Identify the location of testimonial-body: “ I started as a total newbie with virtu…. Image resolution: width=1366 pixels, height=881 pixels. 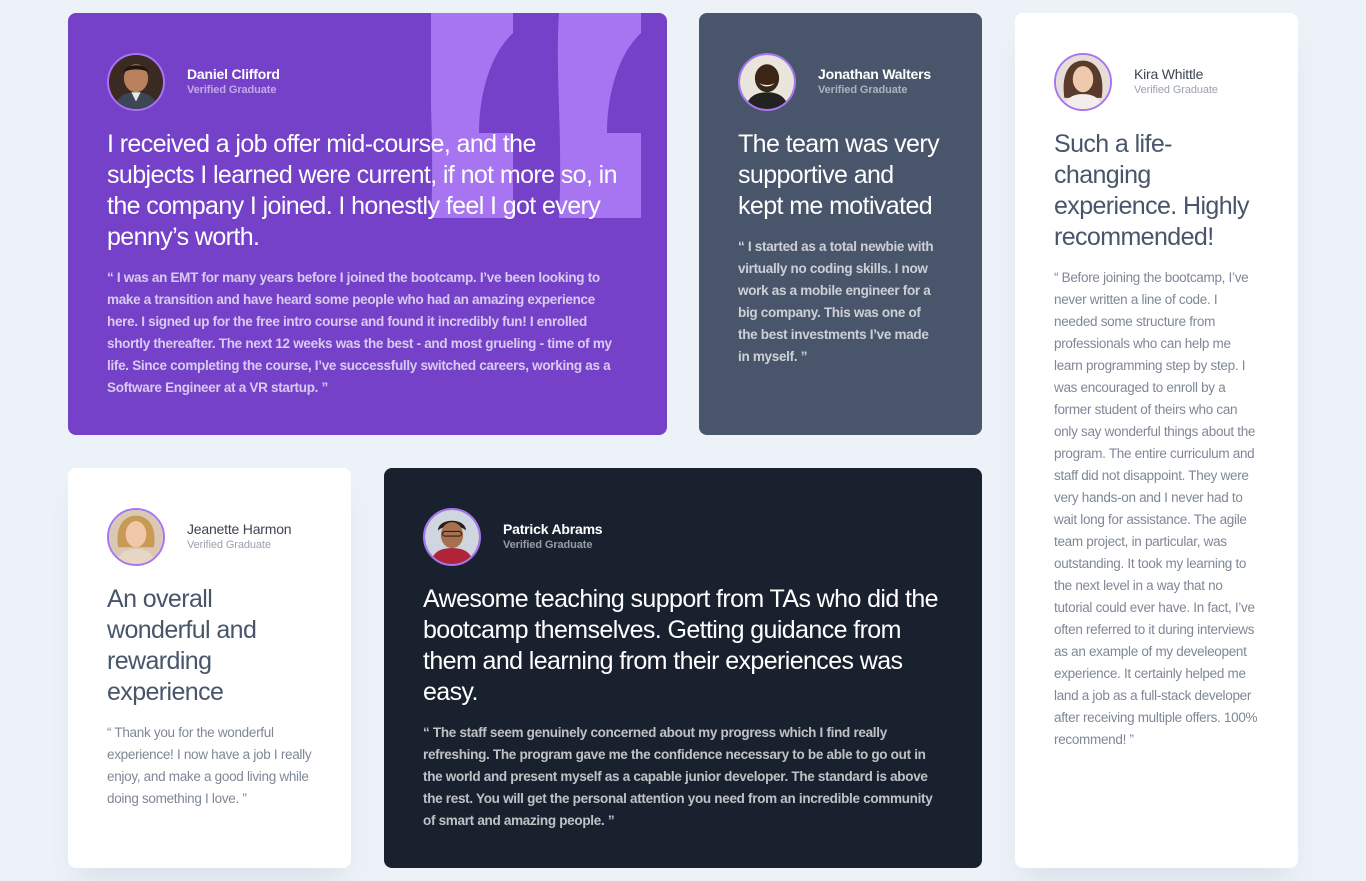
(836, 301).